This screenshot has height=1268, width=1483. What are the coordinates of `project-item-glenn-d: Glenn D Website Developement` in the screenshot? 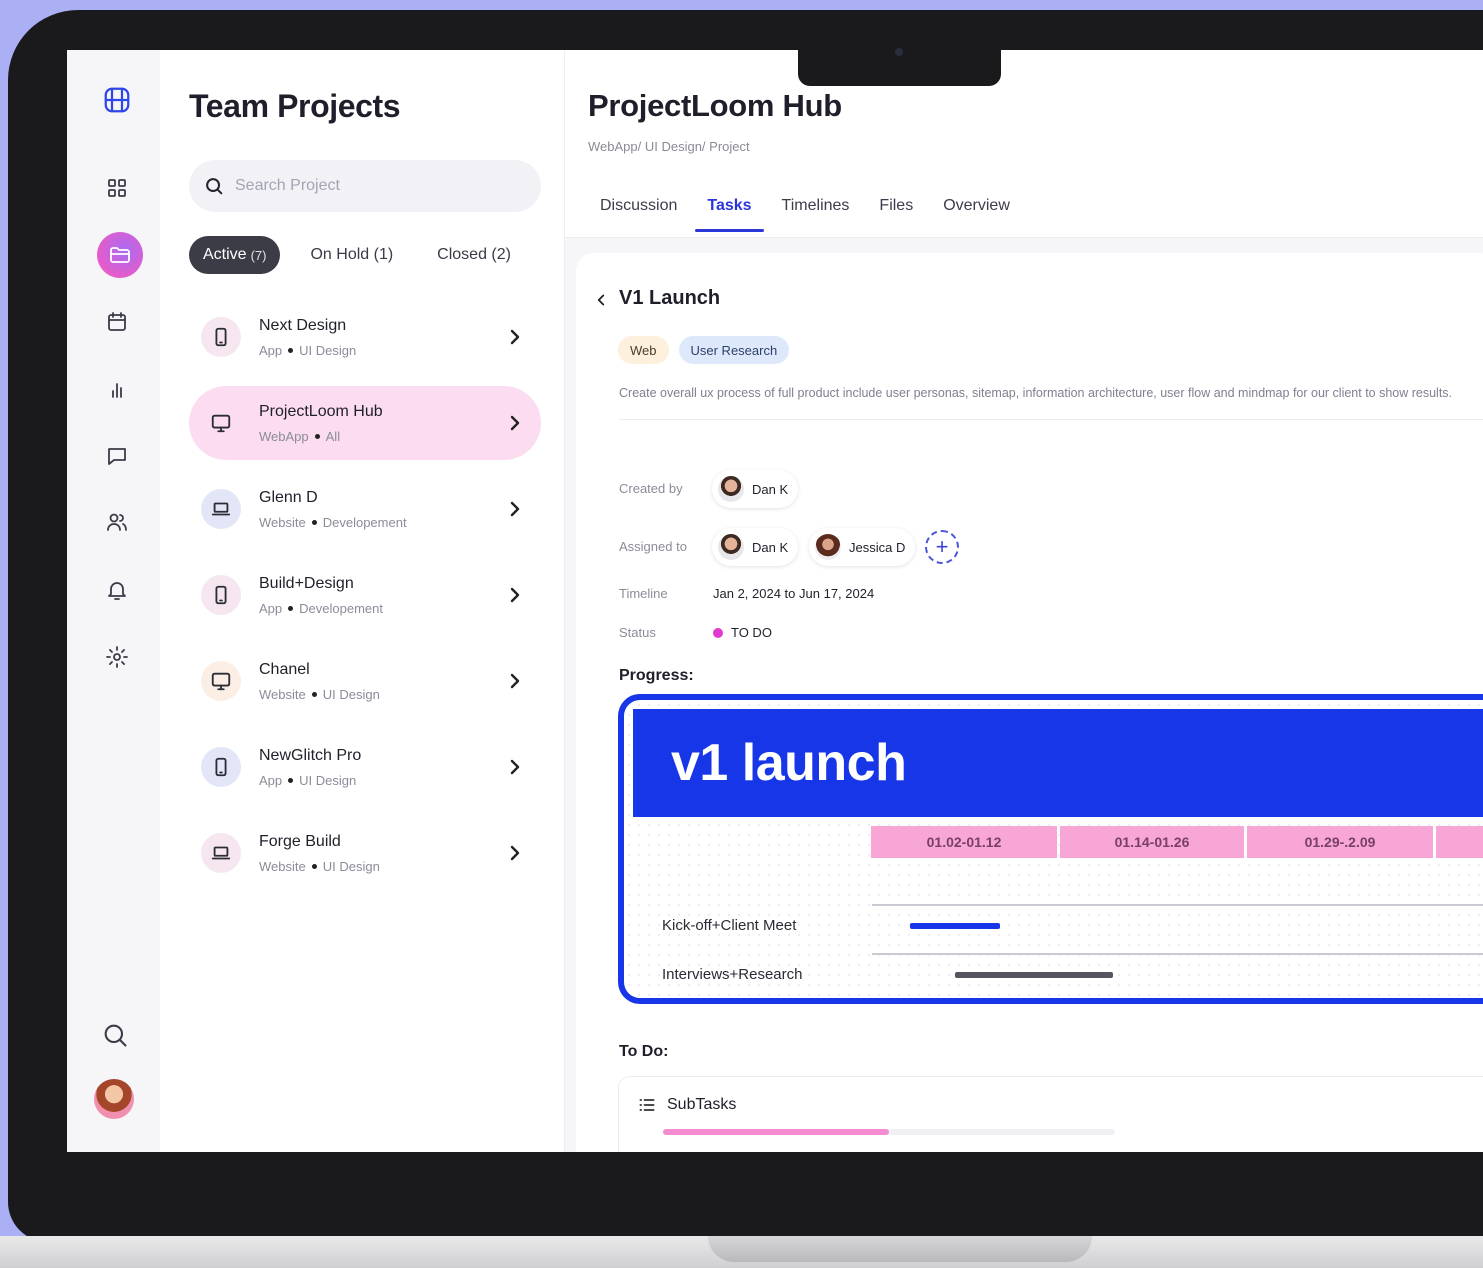 It's located at (365, 509).